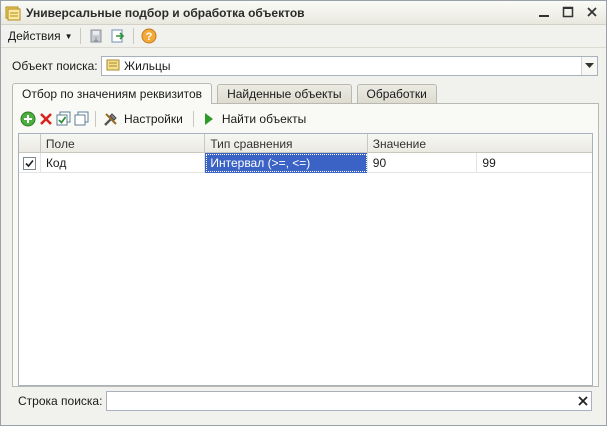 The height and width of the screenshot is (426, 607). I want to click on row-checkbox, so click(29, 163).